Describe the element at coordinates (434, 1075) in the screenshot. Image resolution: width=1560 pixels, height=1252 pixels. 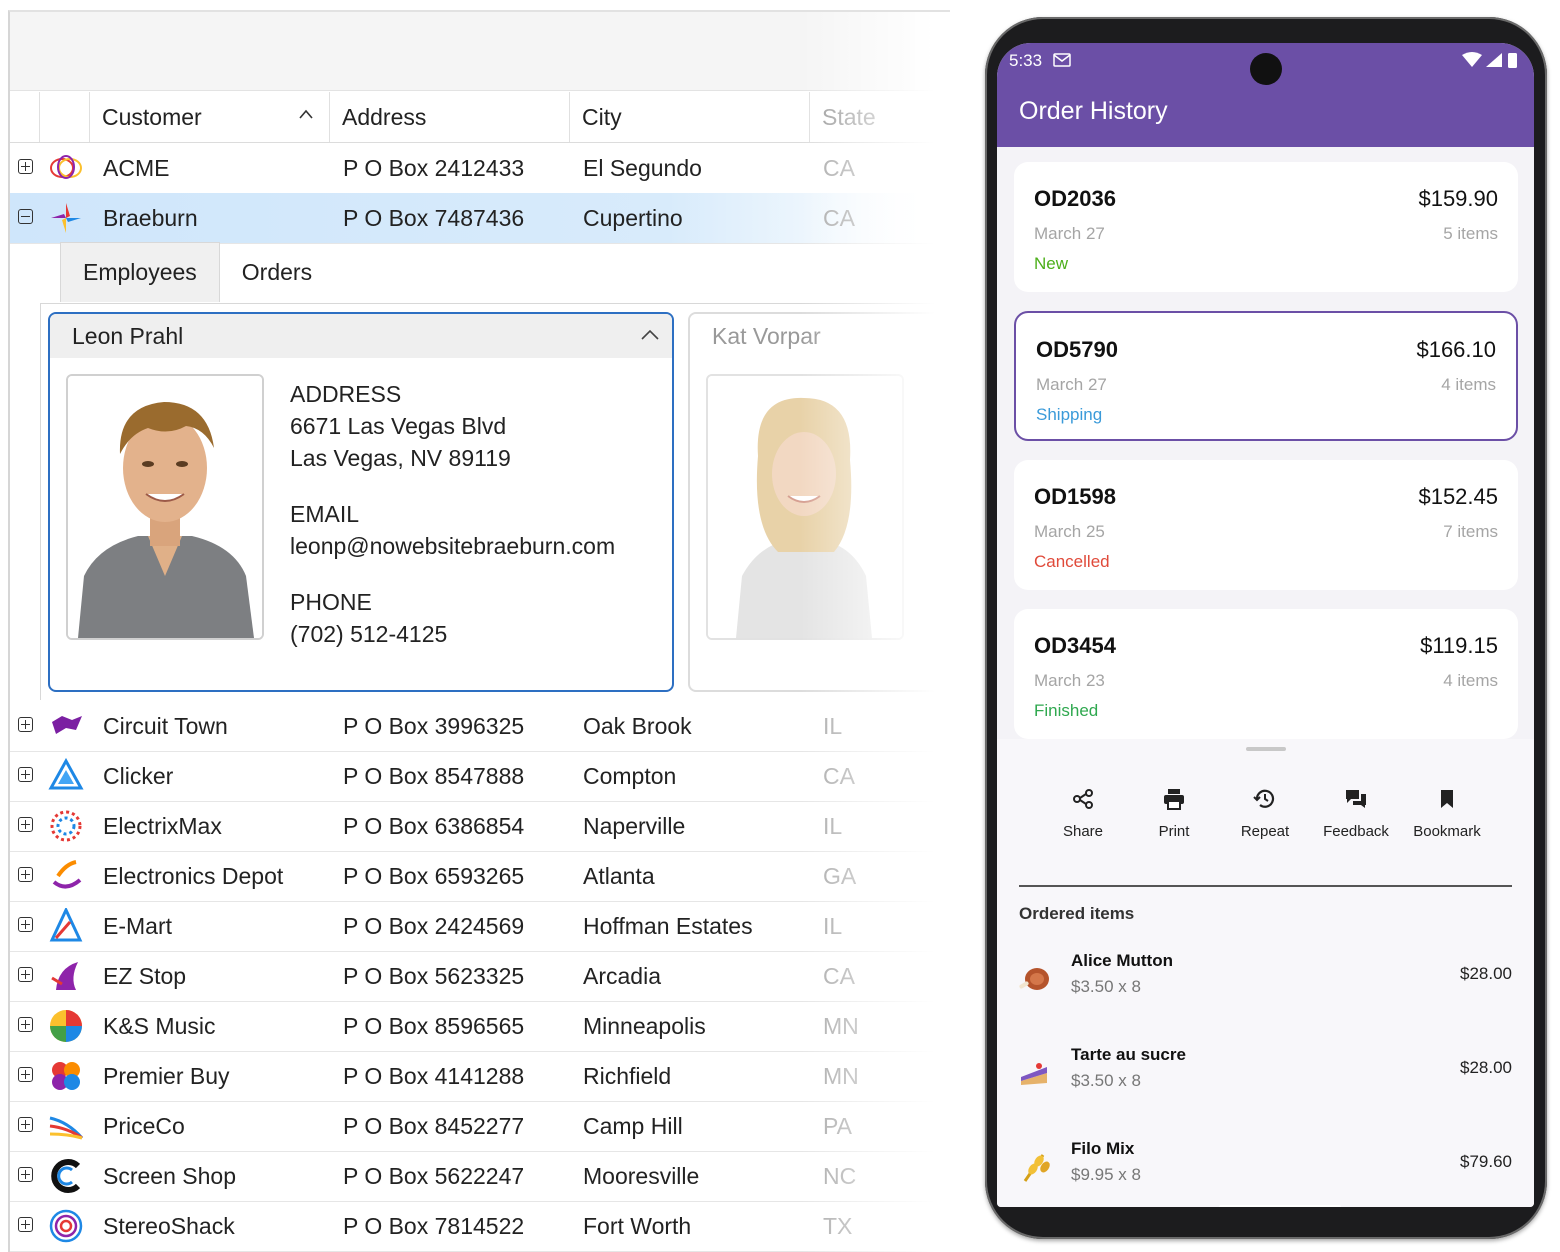
I see `customer-address: P O Box 4141288` at that location.